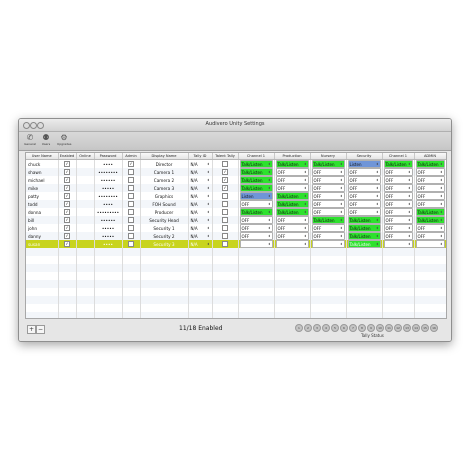 Image resolution: width=474 pixels, height=474 pixels. What do you see at coordinates (108, 244) in the screenshot?
I see `password-cell: ••••` at bounding box center [108, 244].